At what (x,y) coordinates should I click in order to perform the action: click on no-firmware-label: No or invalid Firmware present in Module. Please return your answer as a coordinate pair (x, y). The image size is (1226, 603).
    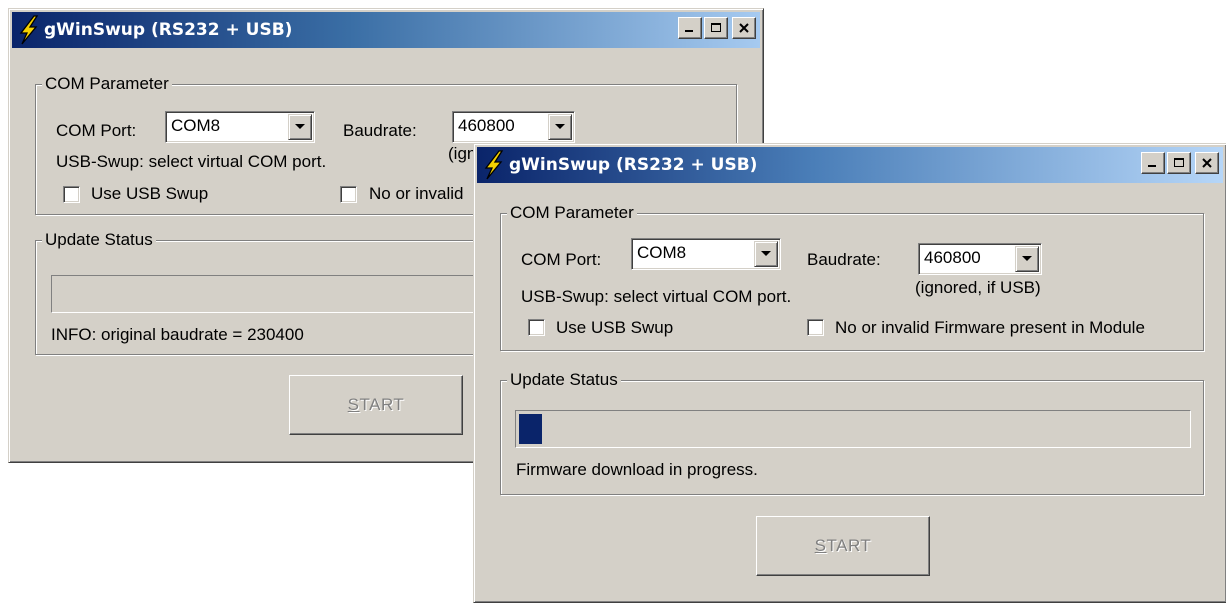
    Looking at the image, I should click on (990, 328).